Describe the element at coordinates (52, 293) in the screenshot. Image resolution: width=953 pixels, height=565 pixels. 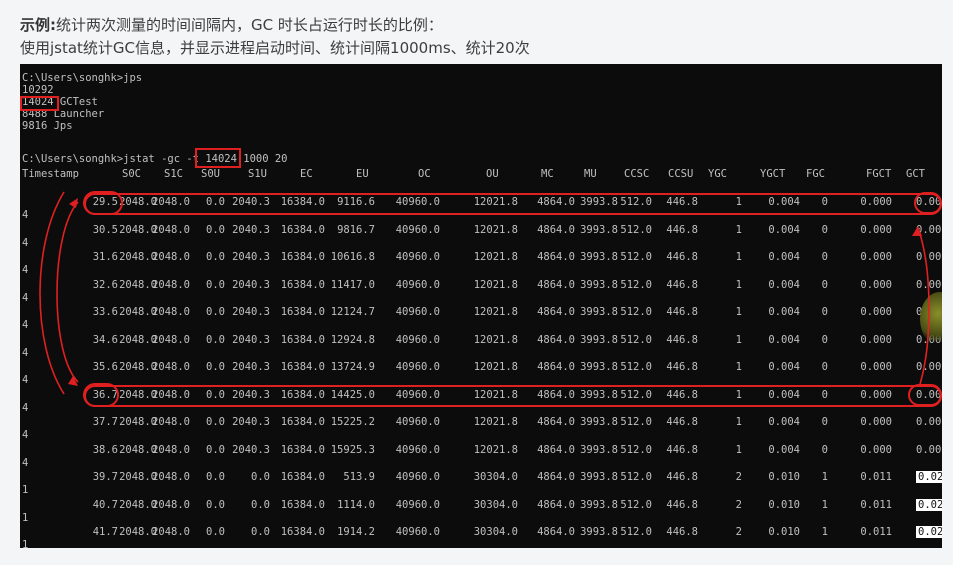
I see `timestamp-arrow-curve-outer` at that location.